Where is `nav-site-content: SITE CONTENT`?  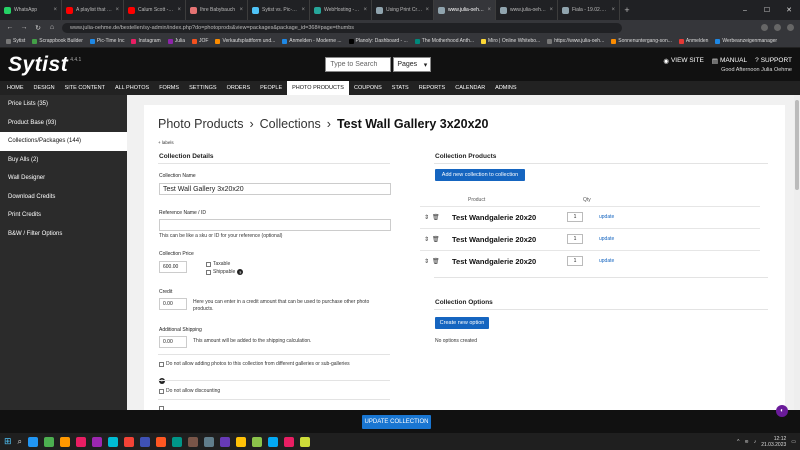 nav-site-content: SITE CONTENT is located at coordinates (85, 88).